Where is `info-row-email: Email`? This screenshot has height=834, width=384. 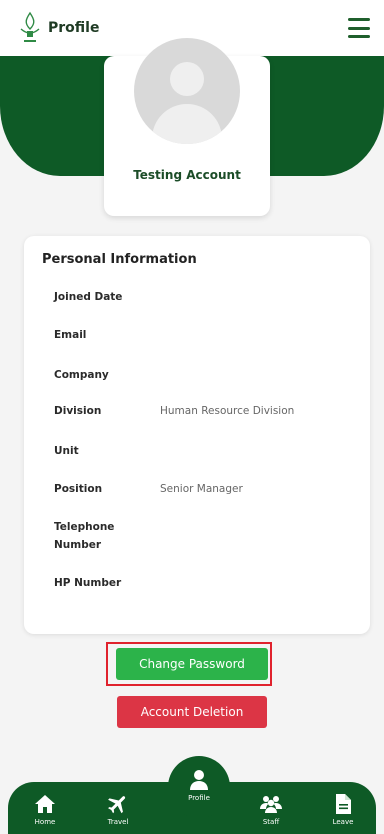
info-row-email: Email is located at coordinates (204, 335).